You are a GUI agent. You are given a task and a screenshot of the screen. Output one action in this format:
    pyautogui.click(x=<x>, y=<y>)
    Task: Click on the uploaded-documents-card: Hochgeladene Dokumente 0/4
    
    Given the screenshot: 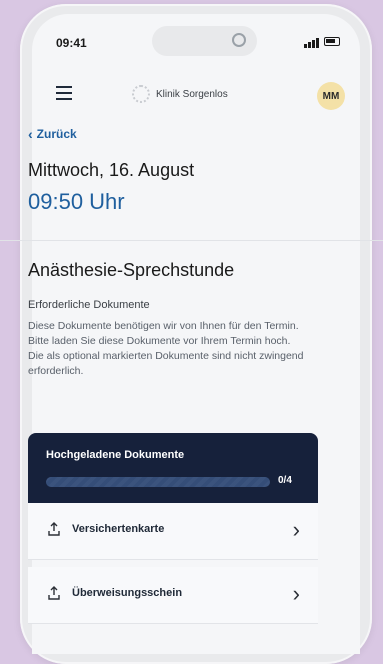 What is the action you would take?
    pyautogui.click(x=173, y=468)
    